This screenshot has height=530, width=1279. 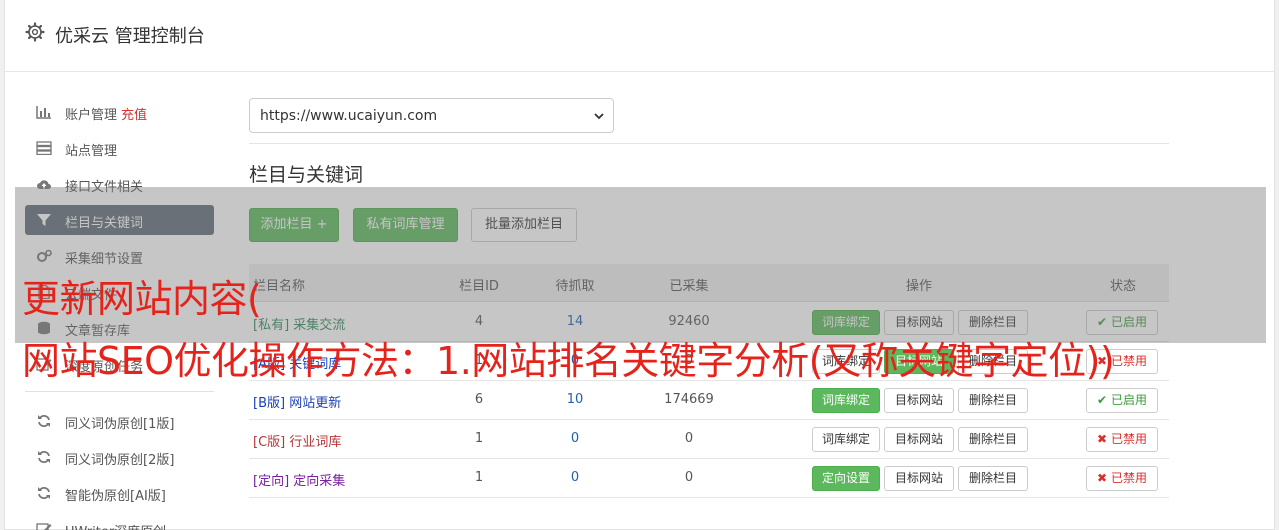 I want to click on site-select: https://www.ucaiyun.com, so click(x=431, y=115).